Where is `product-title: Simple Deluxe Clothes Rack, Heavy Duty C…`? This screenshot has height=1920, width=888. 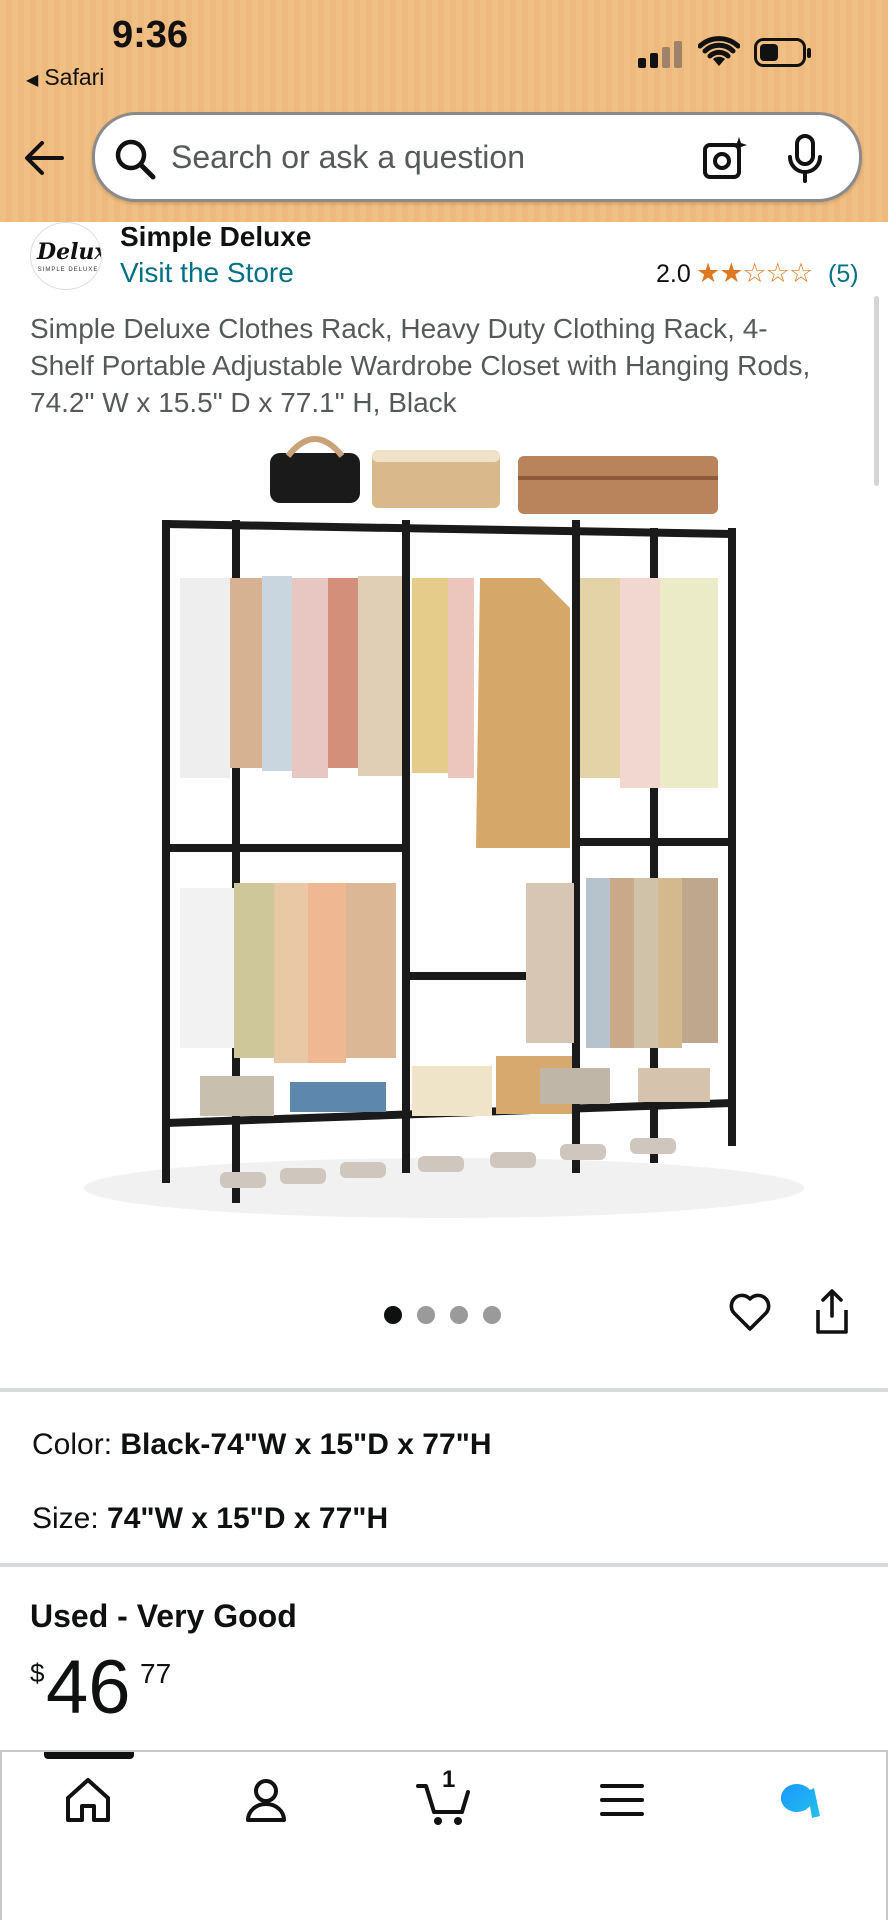
product-title: Simple Deluxe Clothes Rack, Heavy Duty C… is located at coordinates (420, 365).